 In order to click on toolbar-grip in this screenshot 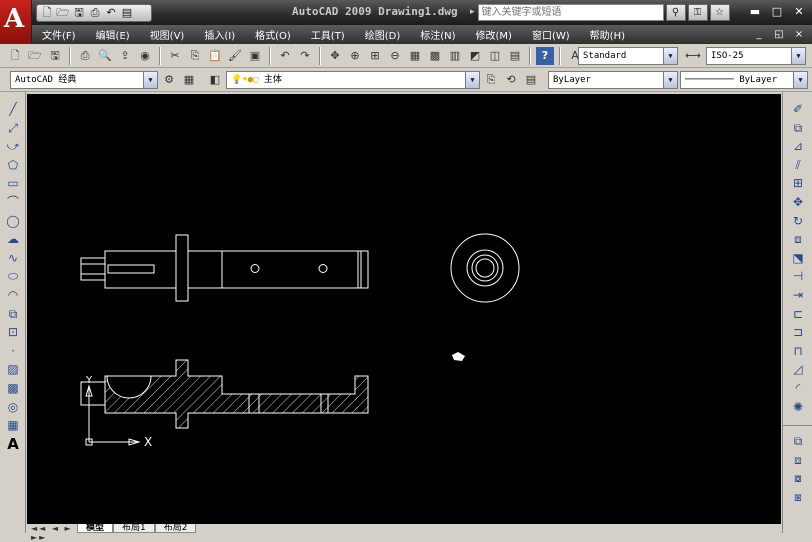, I will do `click(12, 96)`.